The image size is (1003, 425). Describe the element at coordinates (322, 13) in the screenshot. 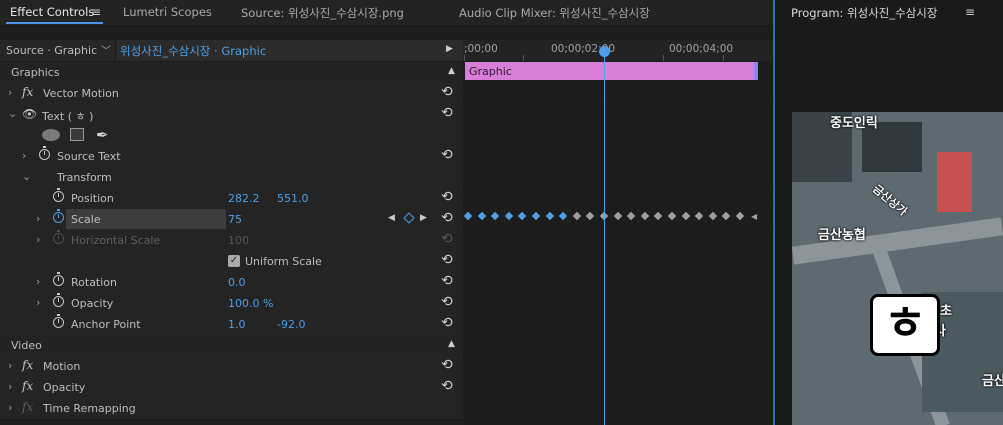

I see `tab-source: Source: 위성사진_수삼시장.png` at that location.